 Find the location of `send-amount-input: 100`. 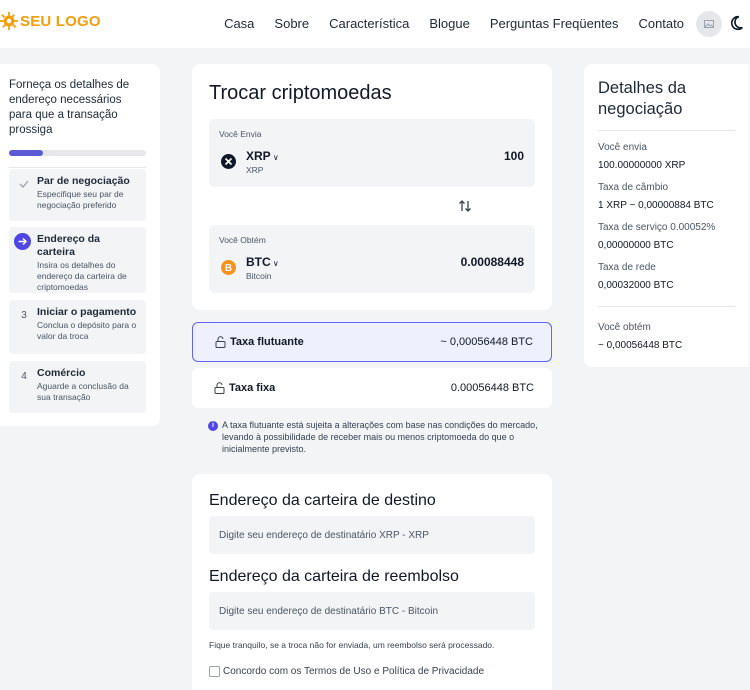

send-amount-input: 100 is located at coordinates (514, 156).